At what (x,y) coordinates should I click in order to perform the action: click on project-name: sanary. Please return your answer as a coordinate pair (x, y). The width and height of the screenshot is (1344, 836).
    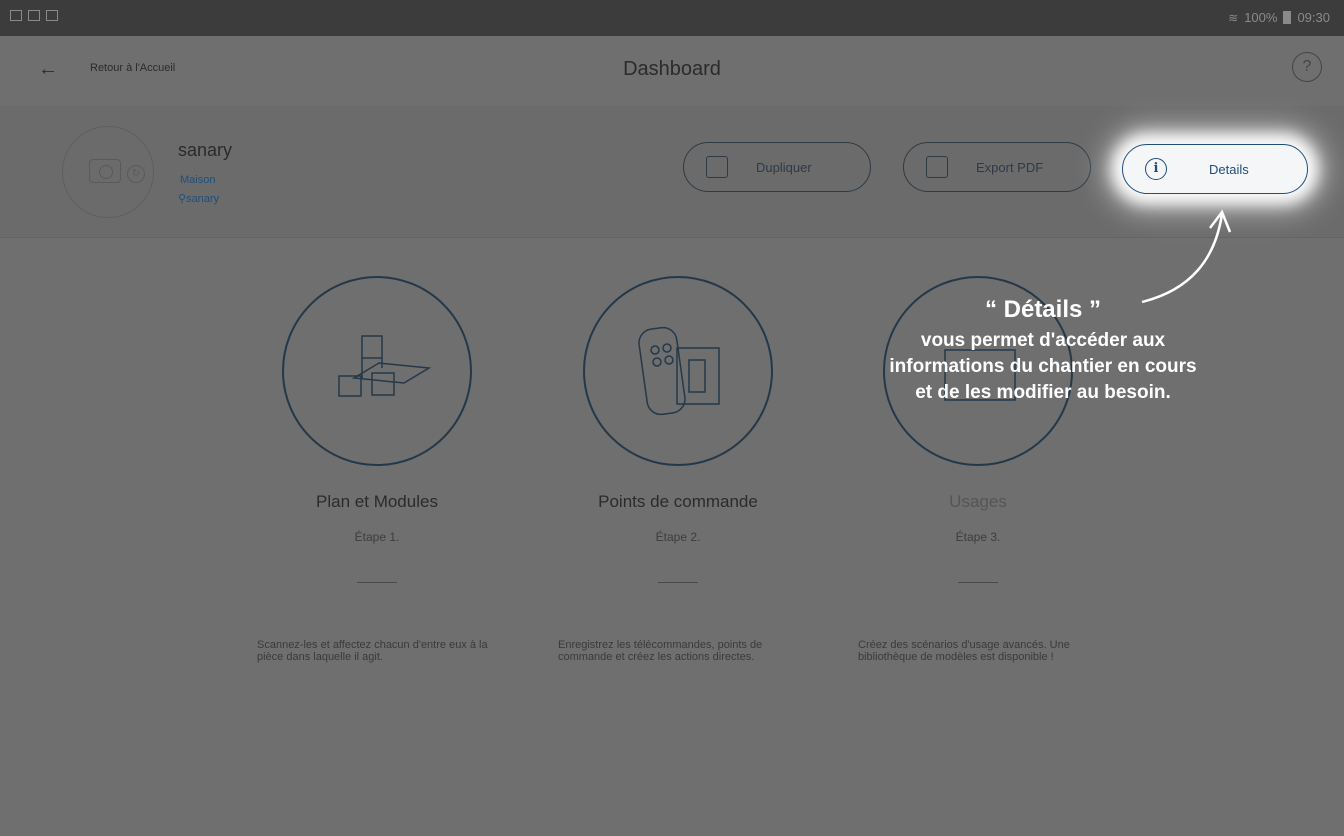
    Looking at the image, I should click on (205, 150).